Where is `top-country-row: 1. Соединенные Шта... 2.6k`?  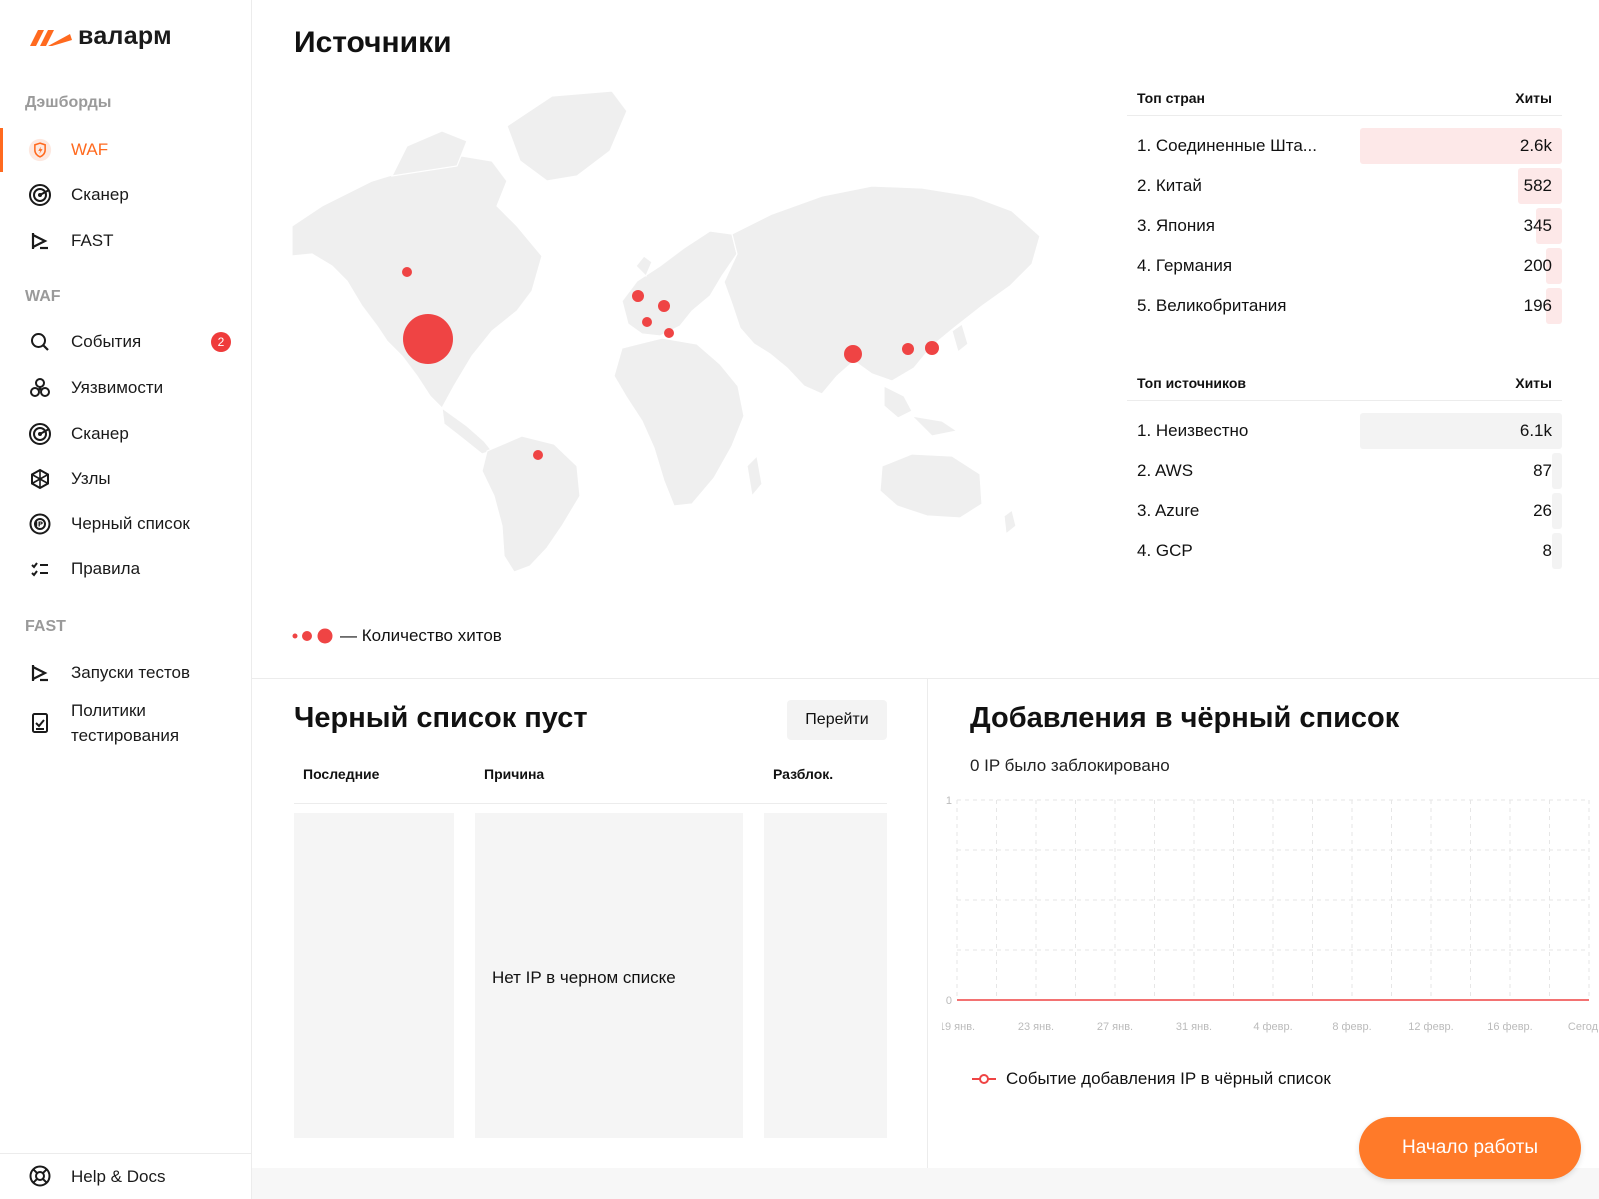 top-country-row: 1. Соединенные Шта... 2.6k is located at coordinates (1344, 146).